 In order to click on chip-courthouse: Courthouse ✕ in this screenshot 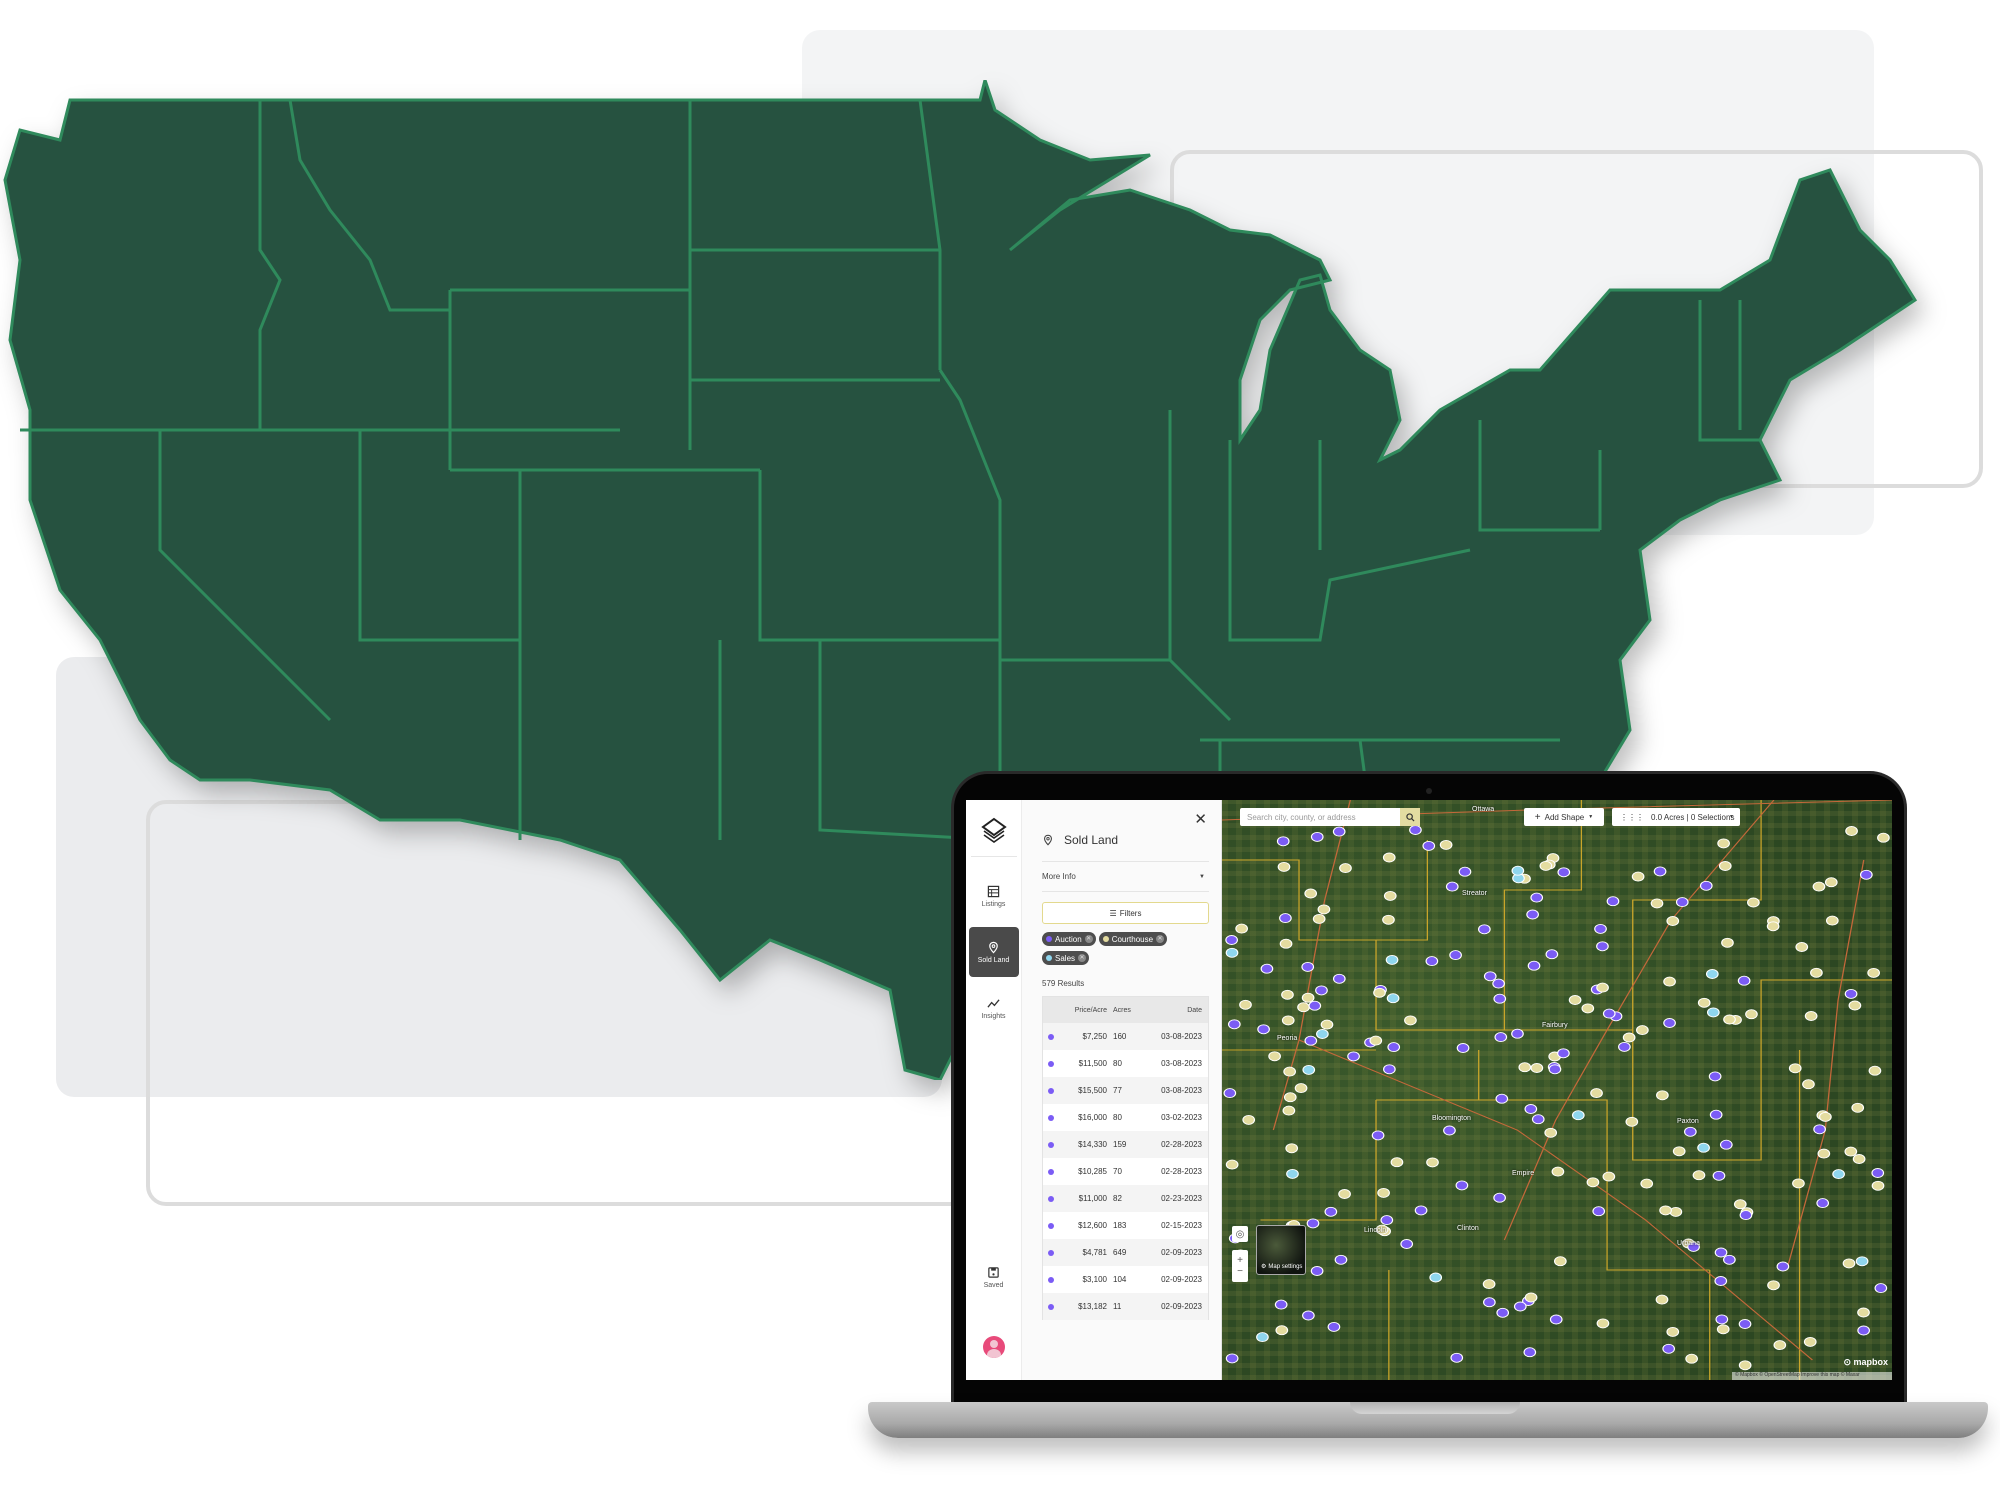, I will do `click(1133, 939)`.